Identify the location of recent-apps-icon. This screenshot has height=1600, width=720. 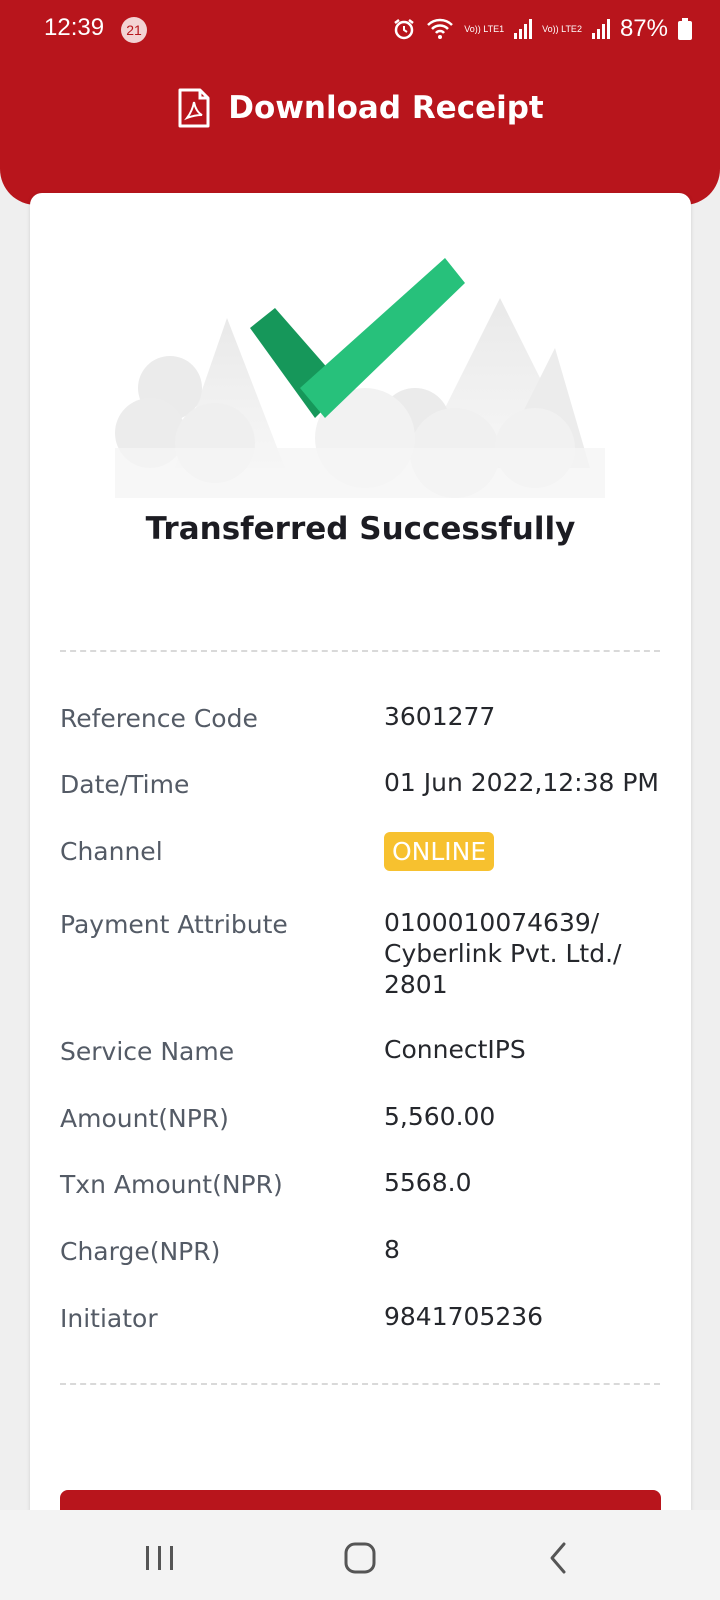
(160, 1558).